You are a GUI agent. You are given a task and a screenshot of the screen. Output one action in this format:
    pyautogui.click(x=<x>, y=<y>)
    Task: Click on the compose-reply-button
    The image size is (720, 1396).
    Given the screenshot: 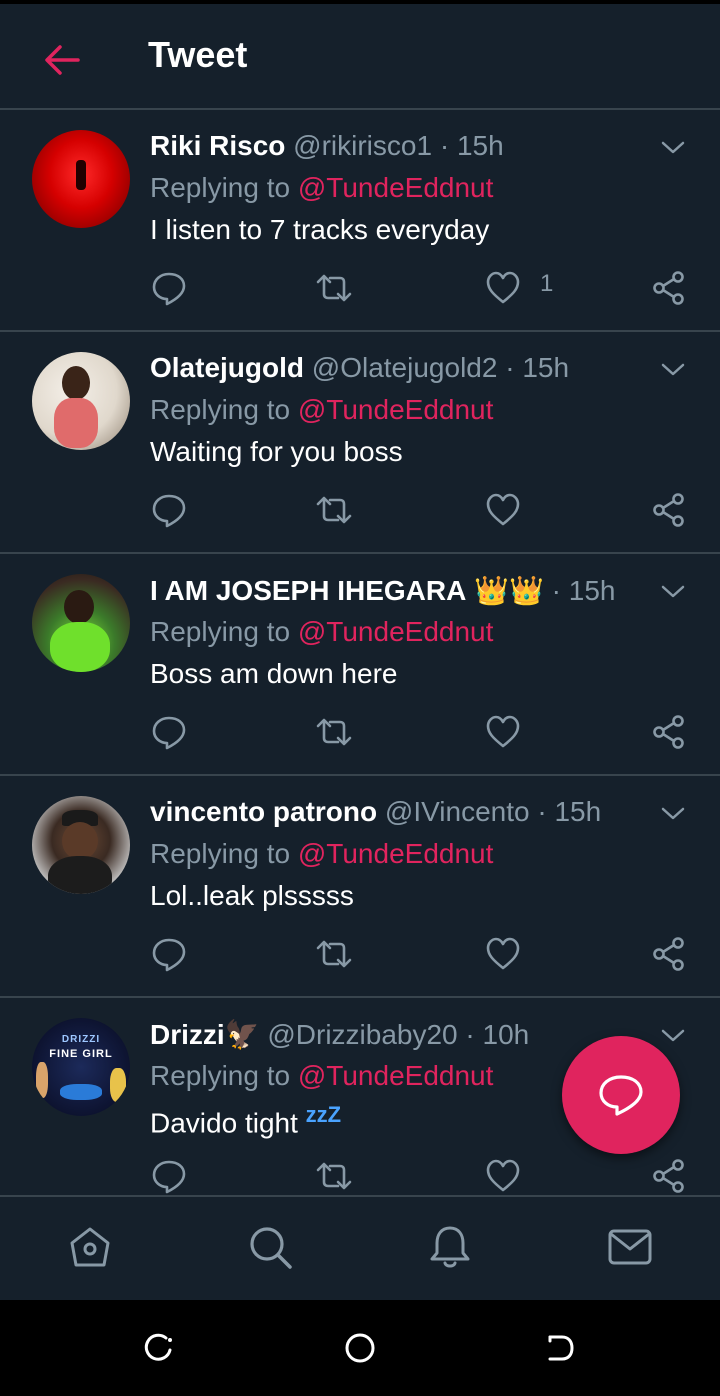 What is the action you would take?
    pyautogui.click(x=621, y=1095)
    